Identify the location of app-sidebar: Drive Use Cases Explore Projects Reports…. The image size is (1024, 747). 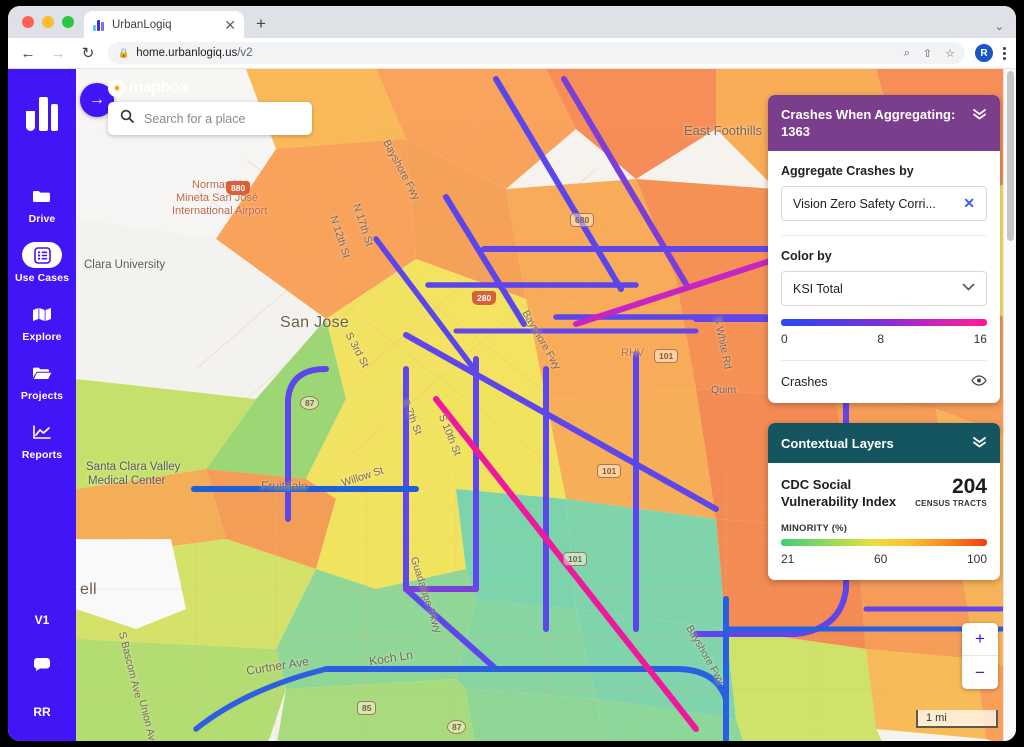
(42, 405).